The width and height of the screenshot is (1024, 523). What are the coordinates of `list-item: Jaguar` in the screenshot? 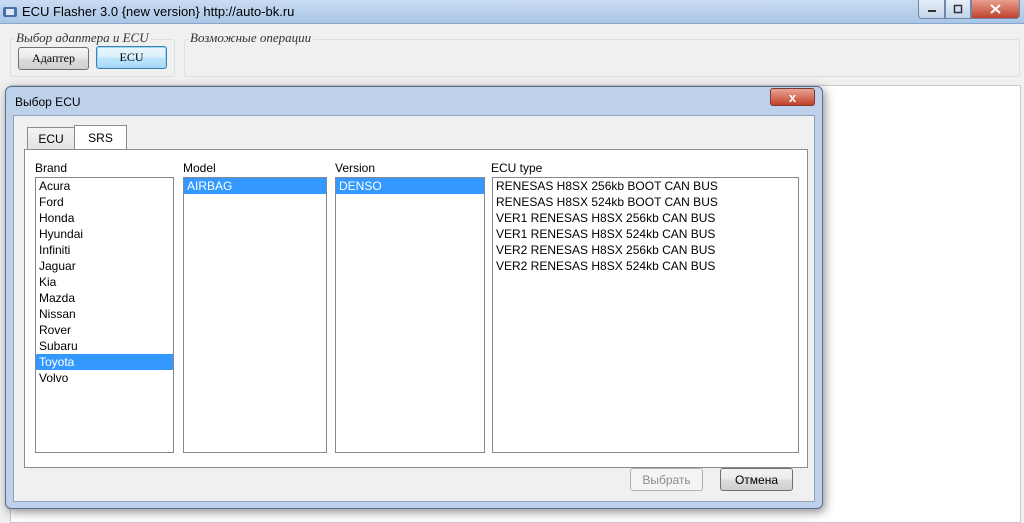 It's located at (104, 266).